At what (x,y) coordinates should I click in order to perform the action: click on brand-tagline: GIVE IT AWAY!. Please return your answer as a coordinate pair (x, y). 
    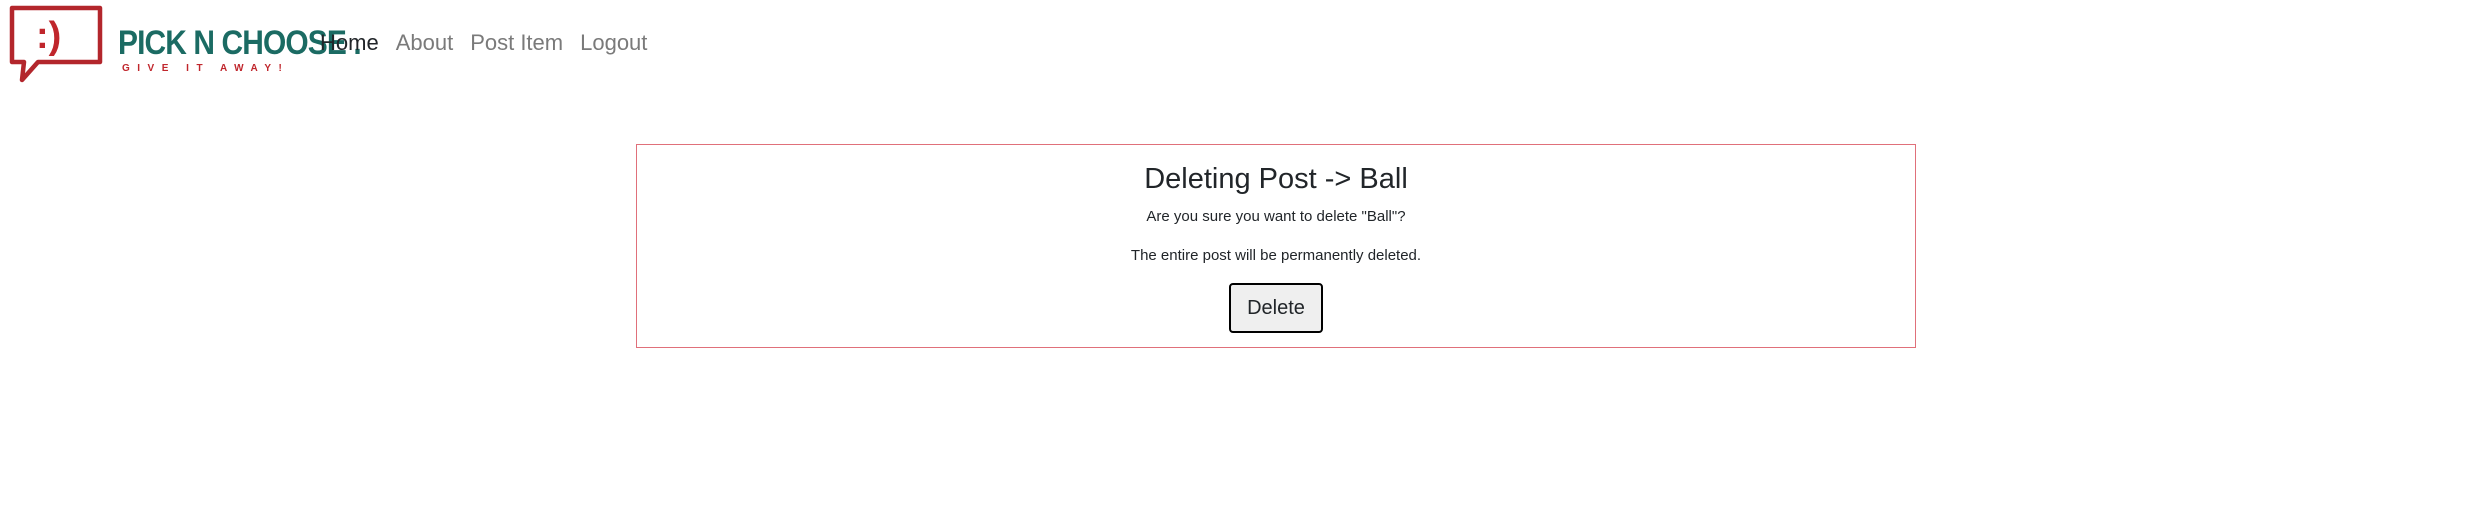
    Looking at the image, I should click on (206, 68).